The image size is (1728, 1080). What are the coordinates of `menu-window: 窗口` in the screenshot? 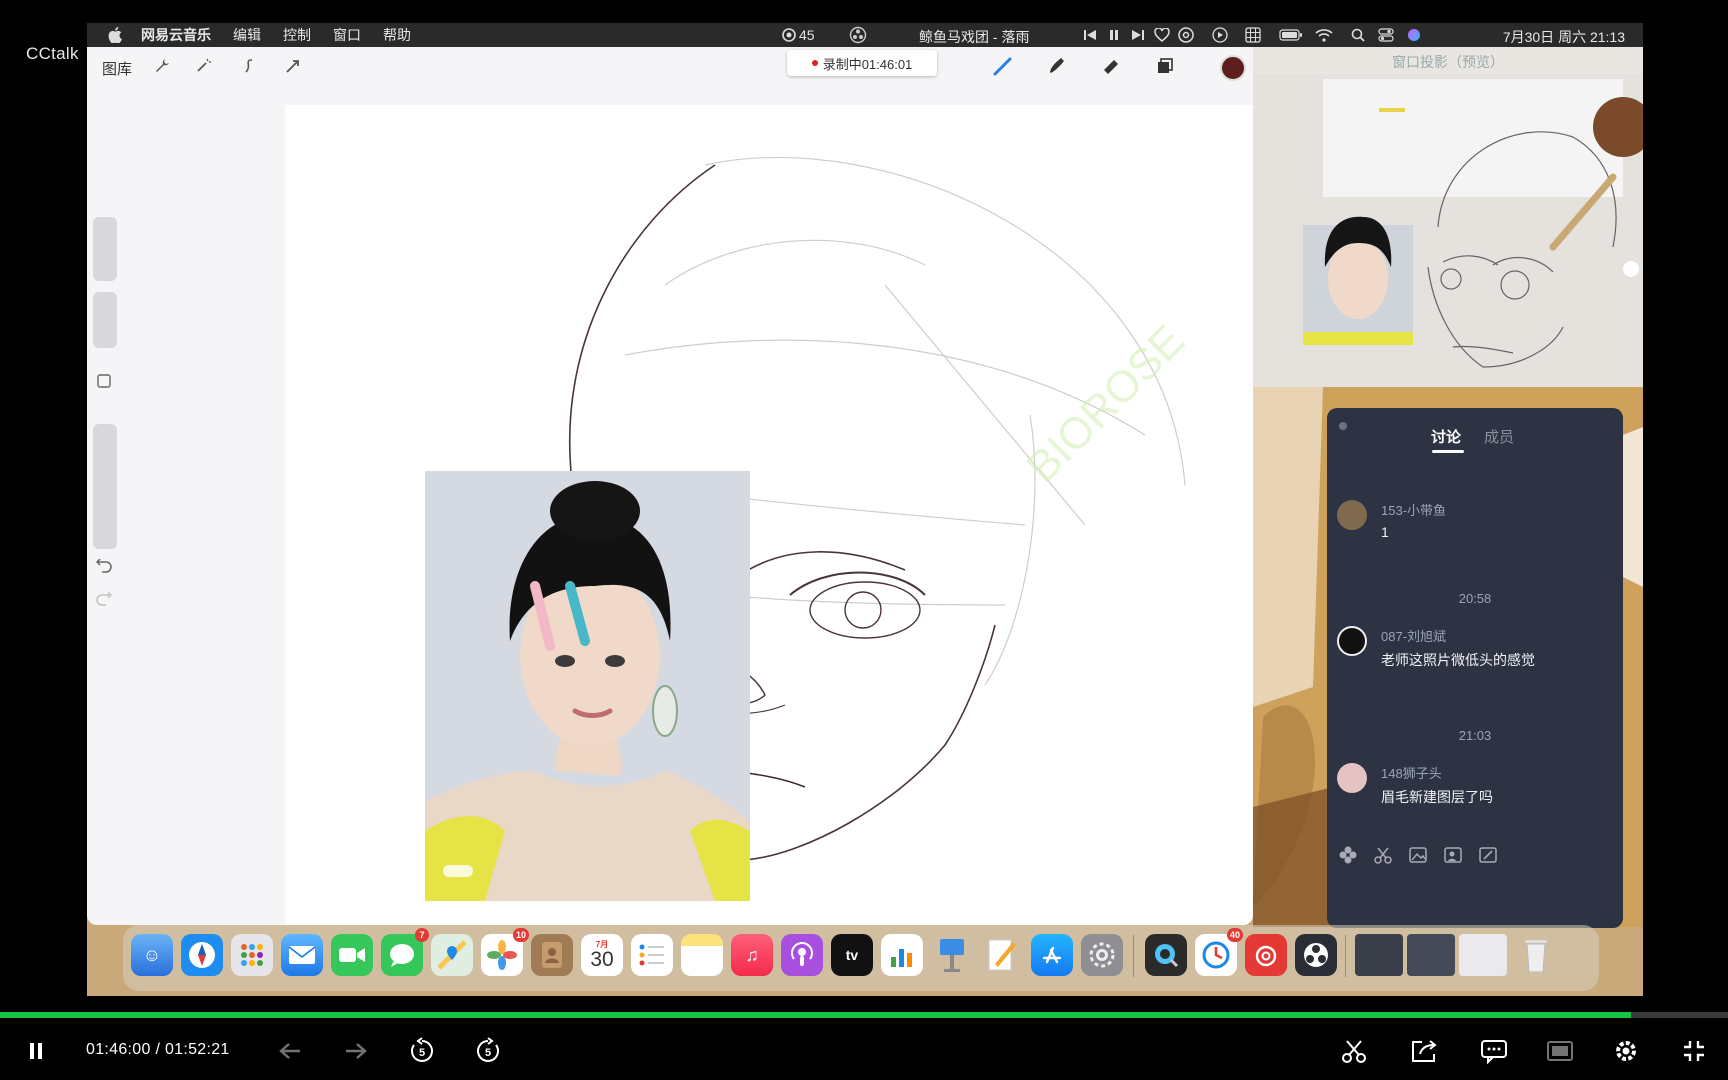 It's located at (347, 35).